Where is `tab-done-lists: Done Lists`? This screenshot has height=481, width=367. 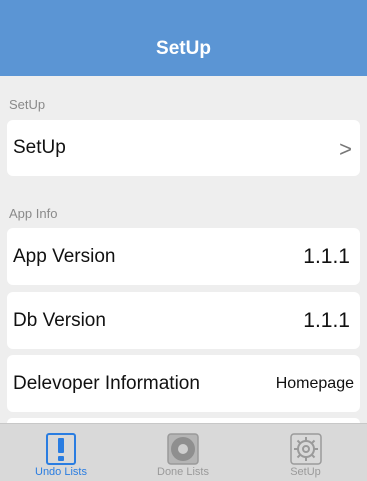
tab-done-lists: Done Lists is located at coordinates (183, 452).